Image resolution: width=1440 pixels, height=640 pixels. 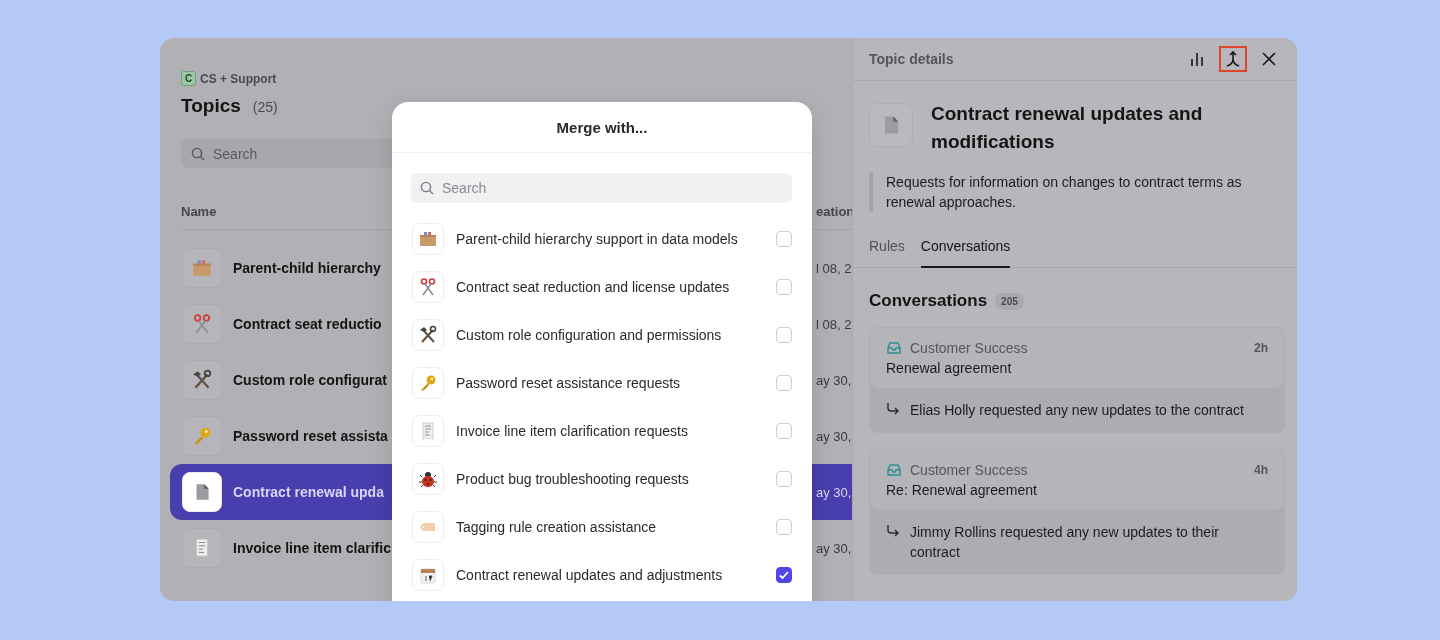 I want to click on topic-name: Contract renewal upda, so click(x=308, y=492).